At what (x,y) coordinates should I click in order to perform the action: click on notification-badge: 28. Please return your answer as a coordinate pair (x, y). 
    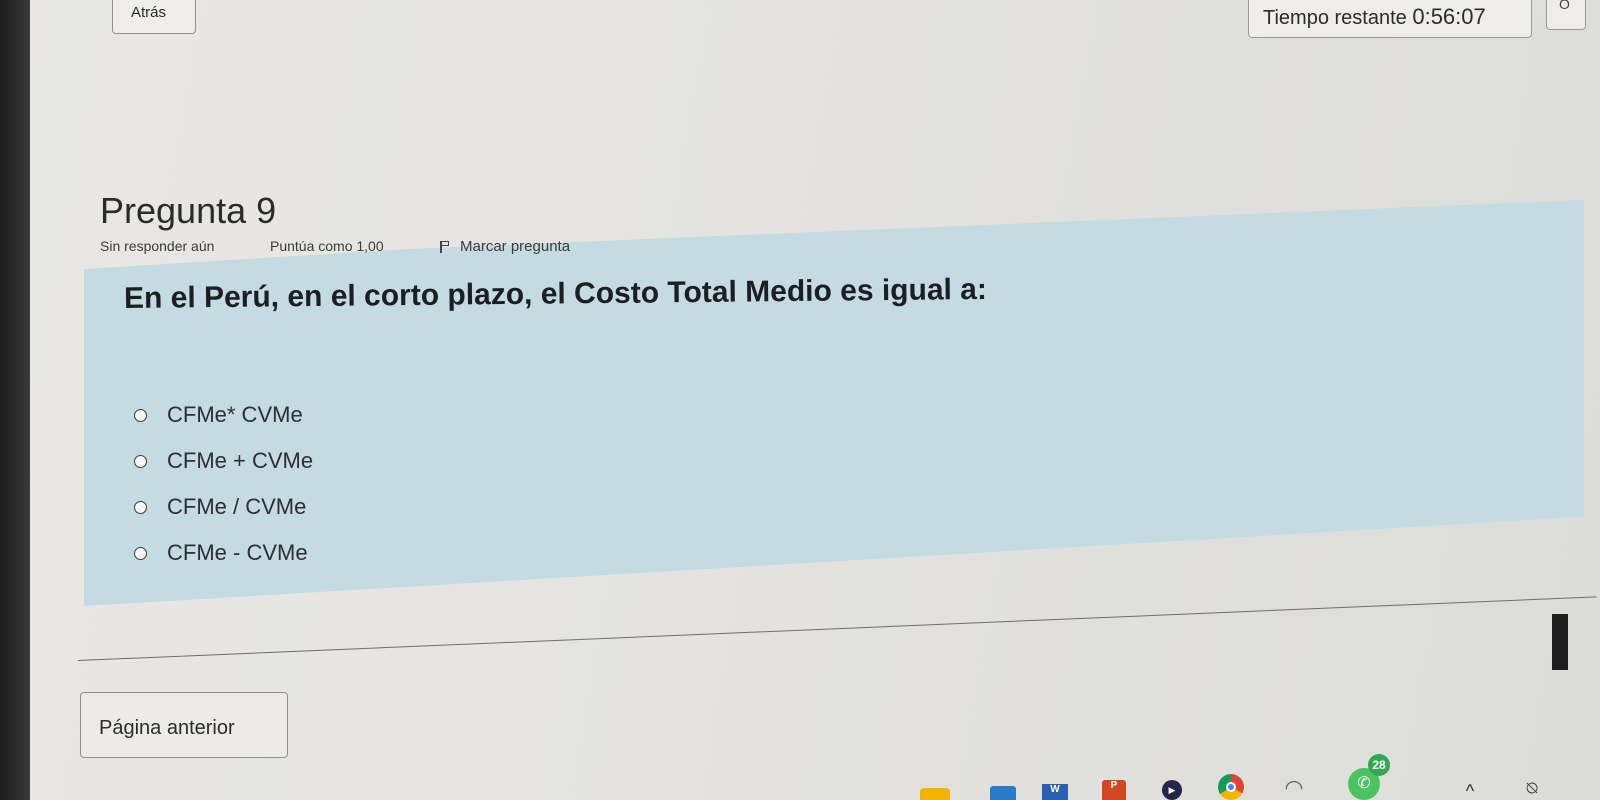
    Looking at the image, I should click on (1379, 765).